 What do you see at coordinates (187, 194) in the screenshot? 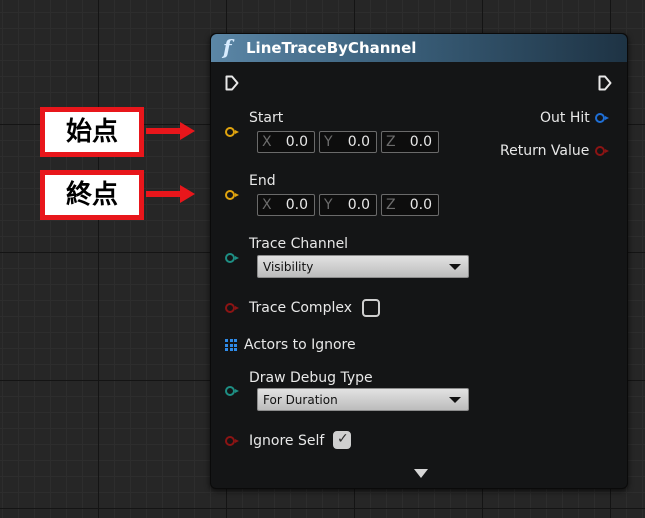
I see `end-arrow-head` at bounding box center [187, 194].